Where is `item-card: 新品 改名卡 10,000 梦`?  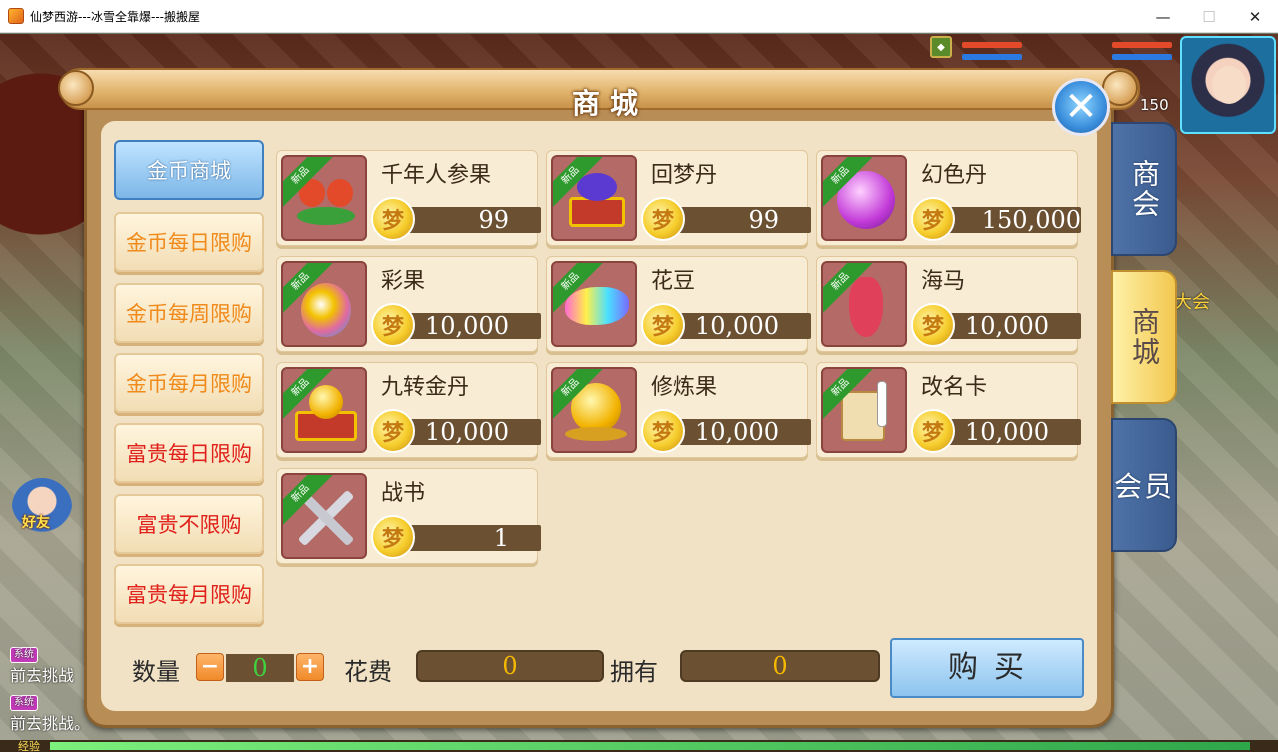
item-card: 新品 改名卡 10,000 梦 is located at coordinates (948, 410).